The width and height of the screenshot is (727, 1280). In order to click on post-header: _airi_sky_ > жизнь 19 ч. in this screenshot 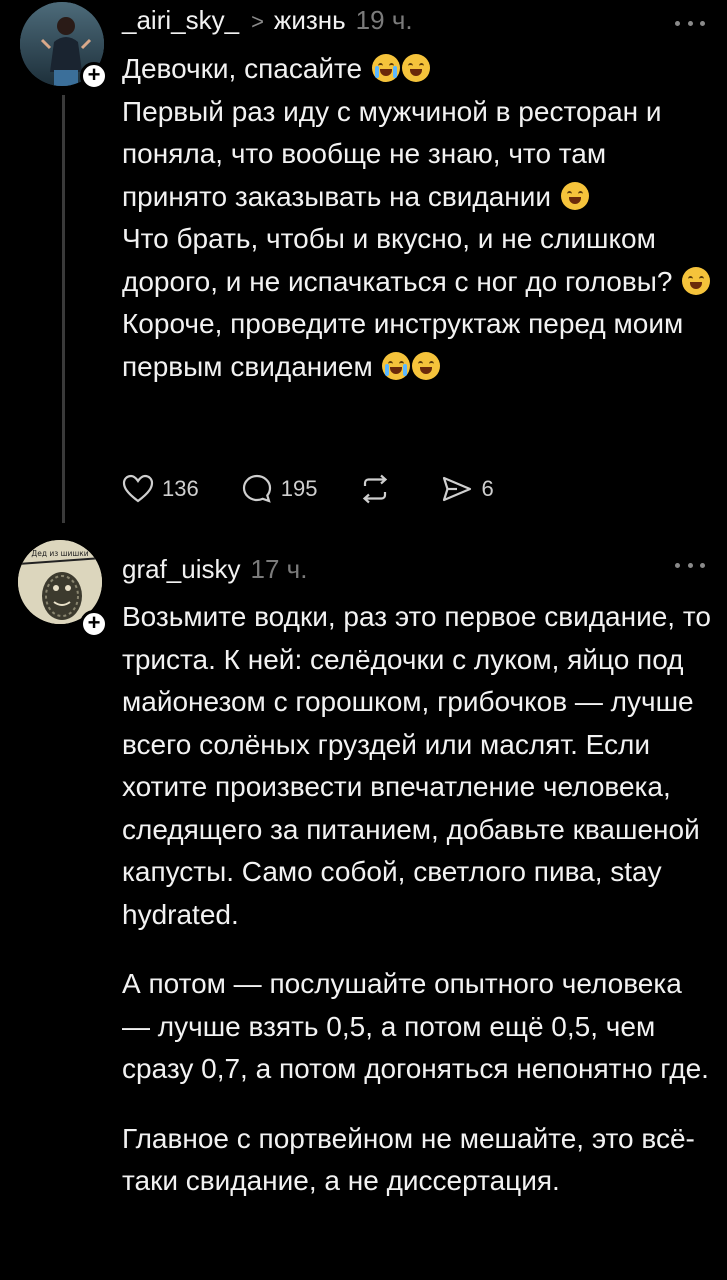, I will do `click(267, 20)`.